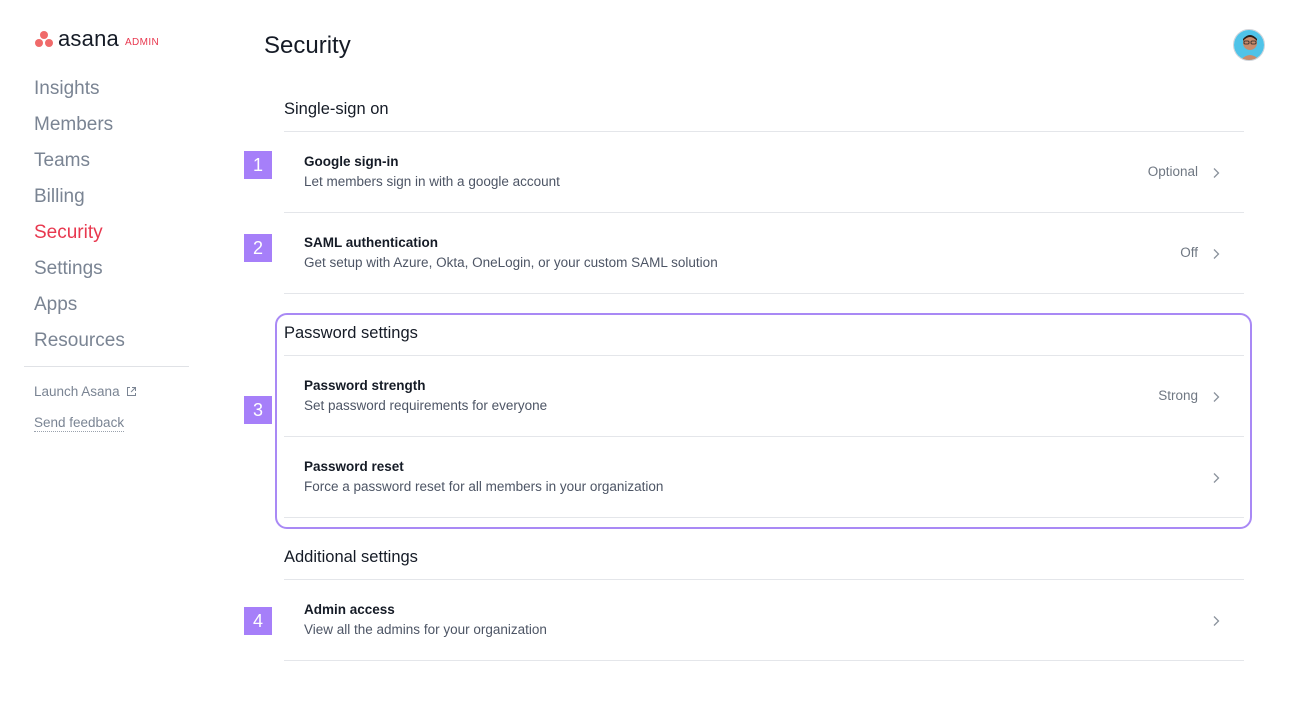 This screenshot has height=728, width=1289. What do you see at coordinates (371, 242) in the screenshot?
I see `row-title: SAML authentication` at bounding box center [371, 242].